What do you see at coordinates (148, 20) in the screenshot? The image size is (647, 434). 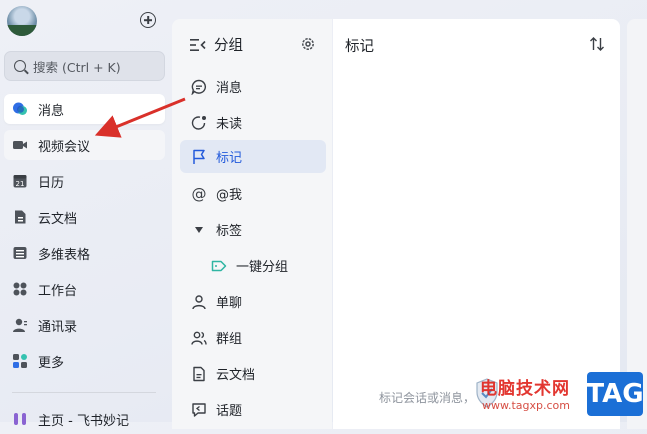 I see `add-icon` at bounding box center [148, 20].